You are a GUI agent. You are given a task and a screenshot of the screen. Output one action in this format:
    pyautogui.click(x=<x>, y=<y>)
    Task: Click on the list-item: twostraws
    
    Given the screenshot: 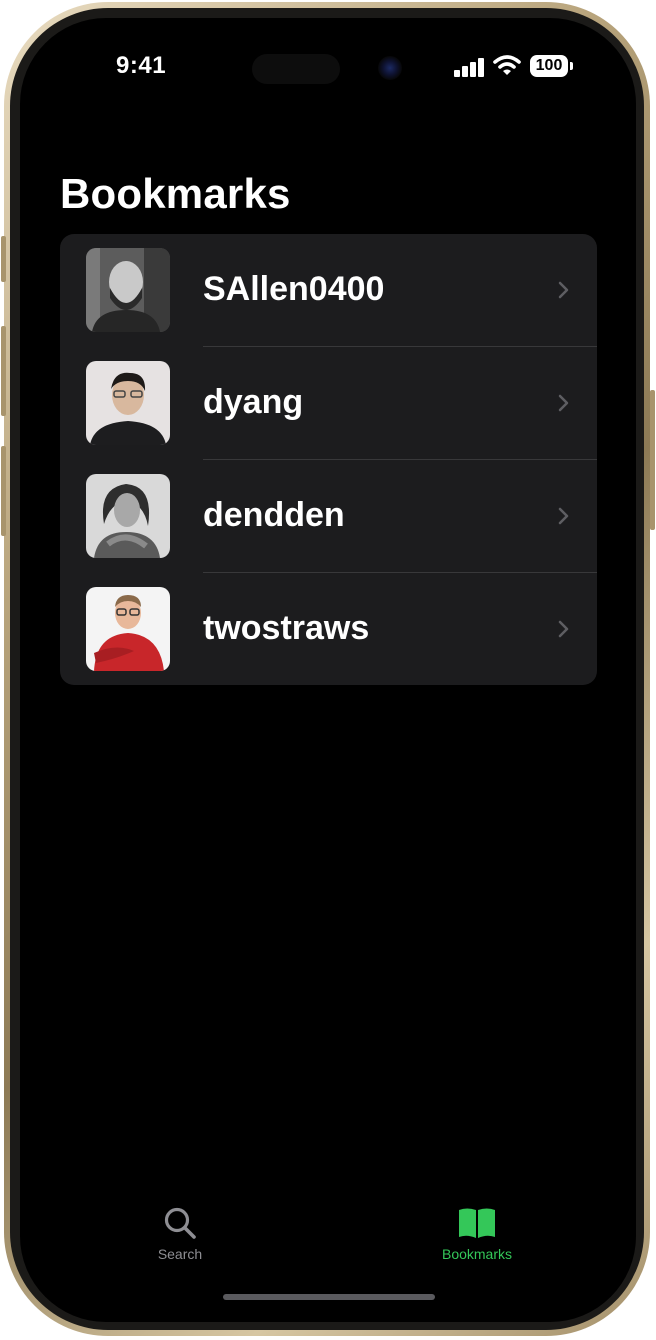 What is the action you would take?
    pyautogui.click(x=328, y=629)
    